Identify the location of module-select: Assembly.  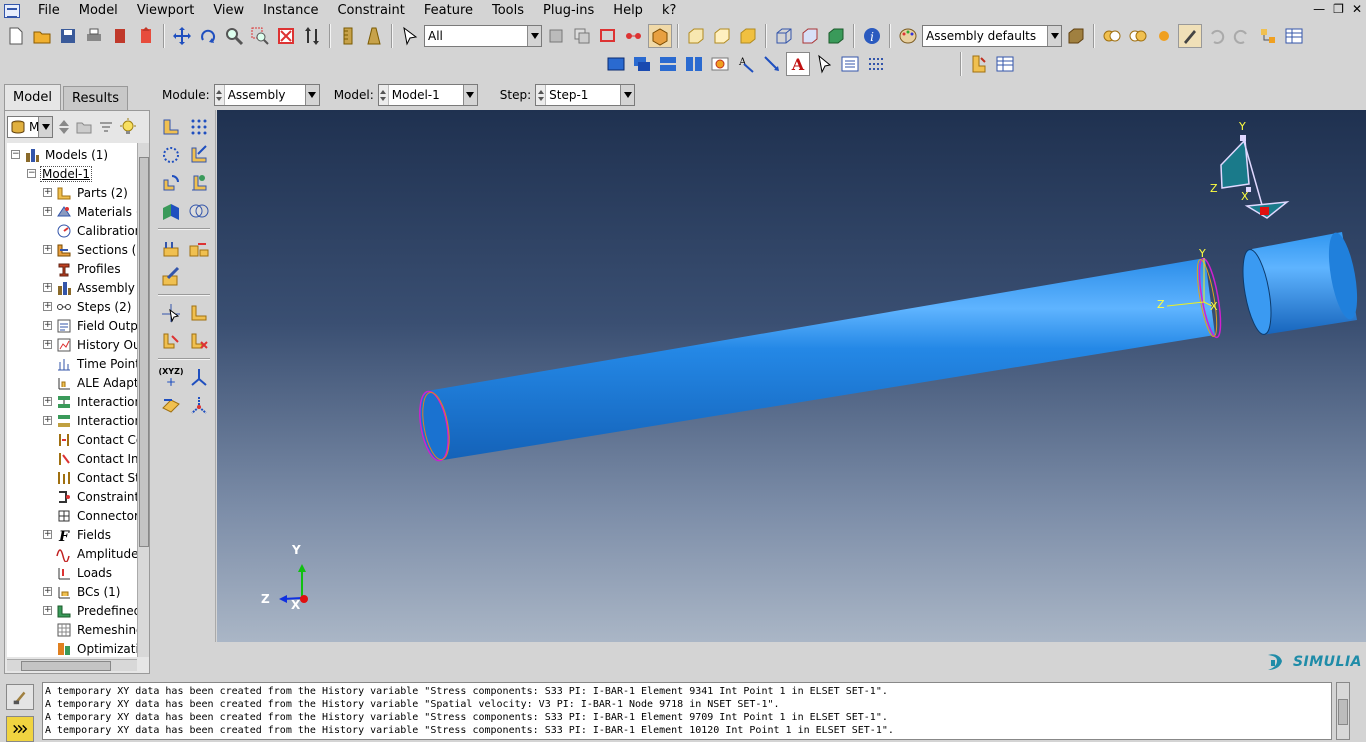
(266, 95).